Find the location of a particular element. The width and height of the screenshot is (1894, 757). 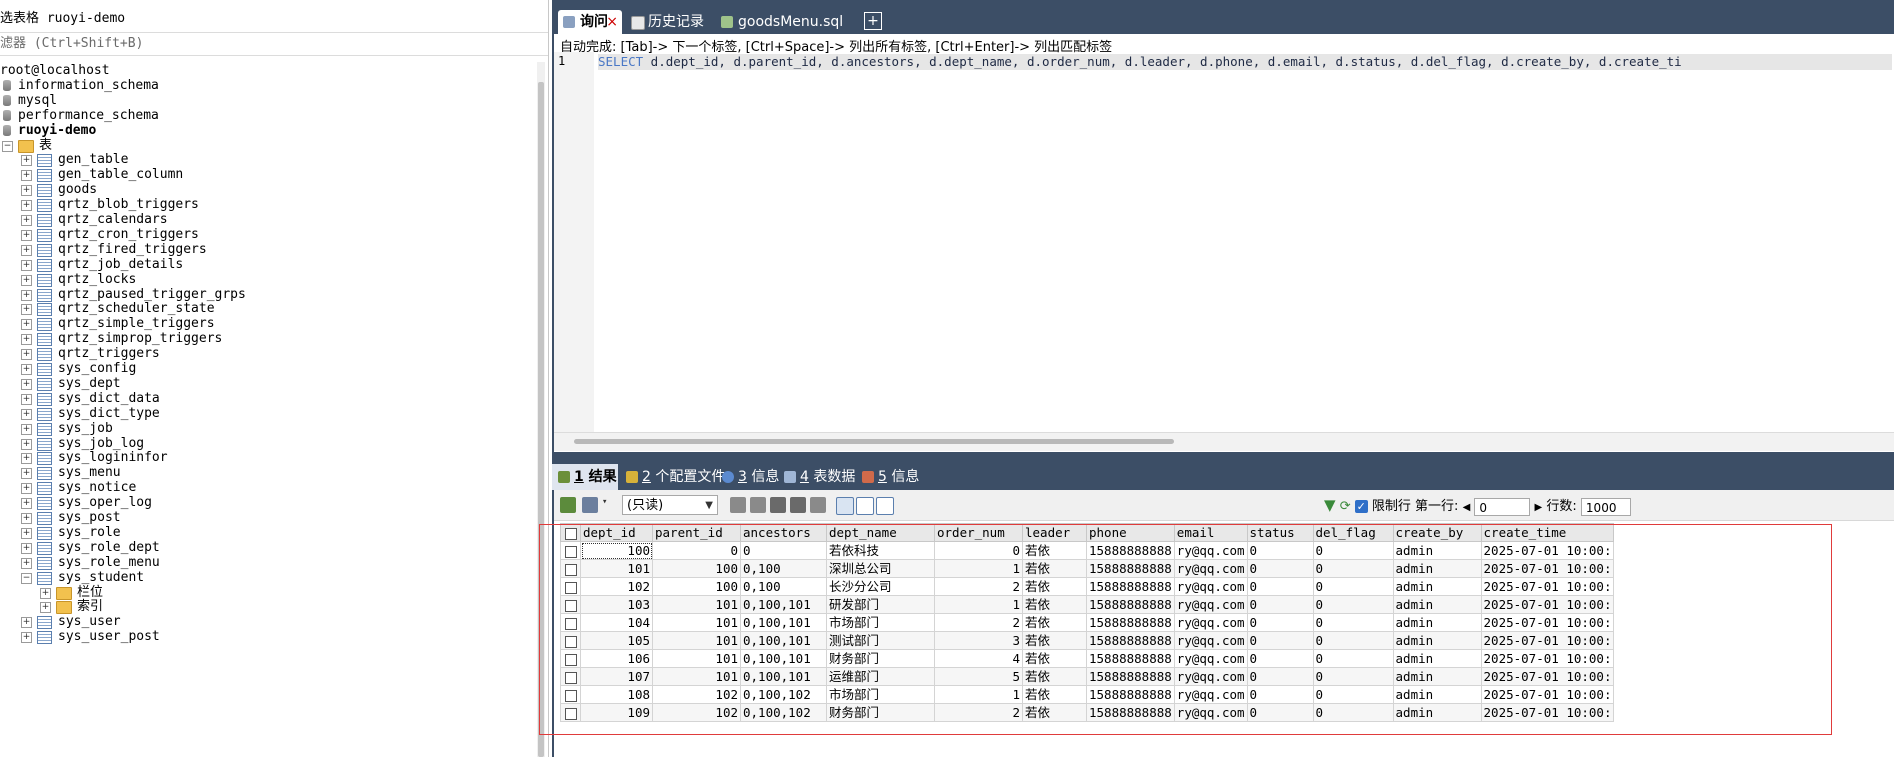

limit-checkbox: ✓ is located at coordinates (1361, 506).